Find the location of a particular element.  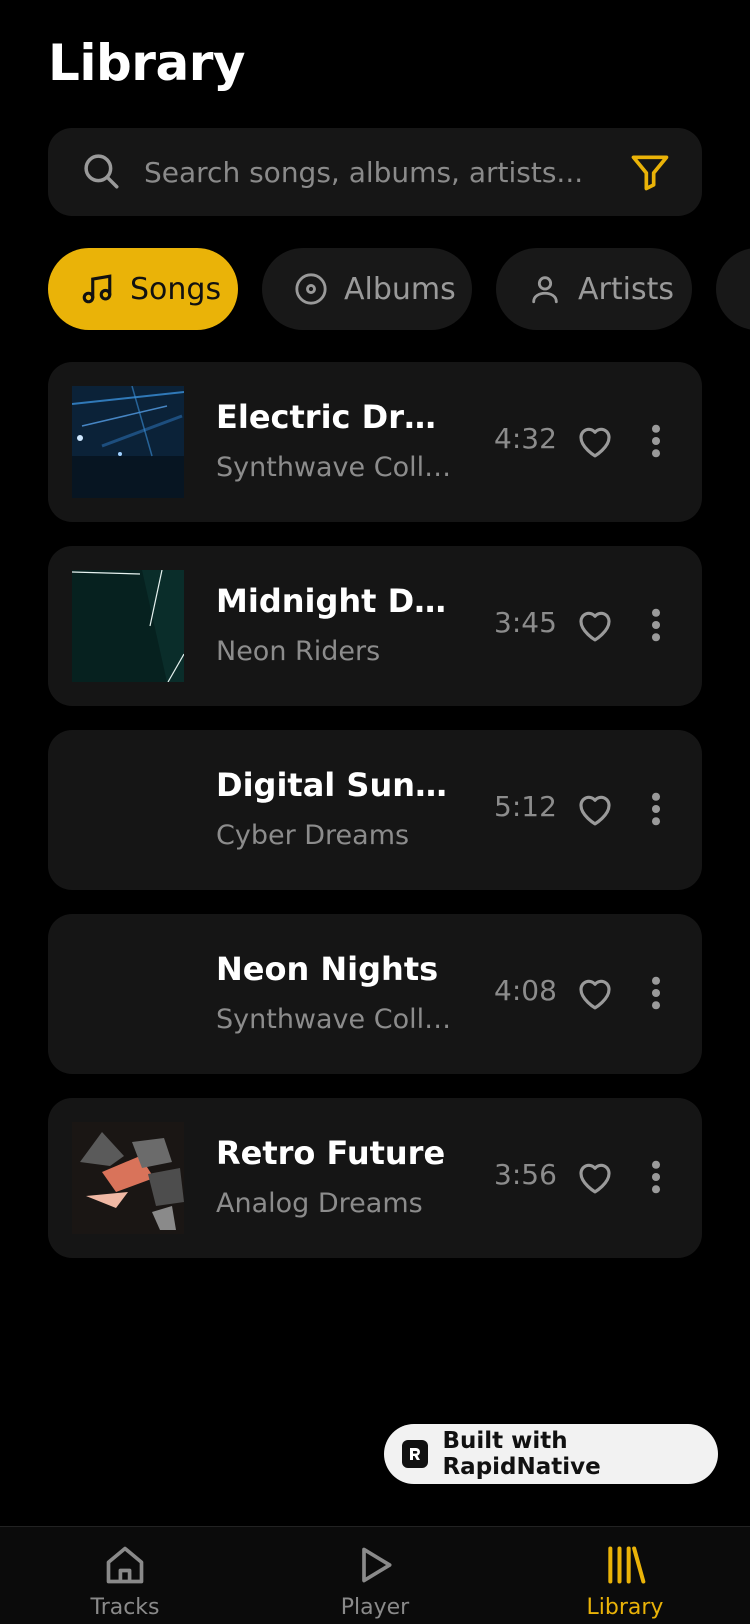

chip-more is located at coordinates (733, 289).